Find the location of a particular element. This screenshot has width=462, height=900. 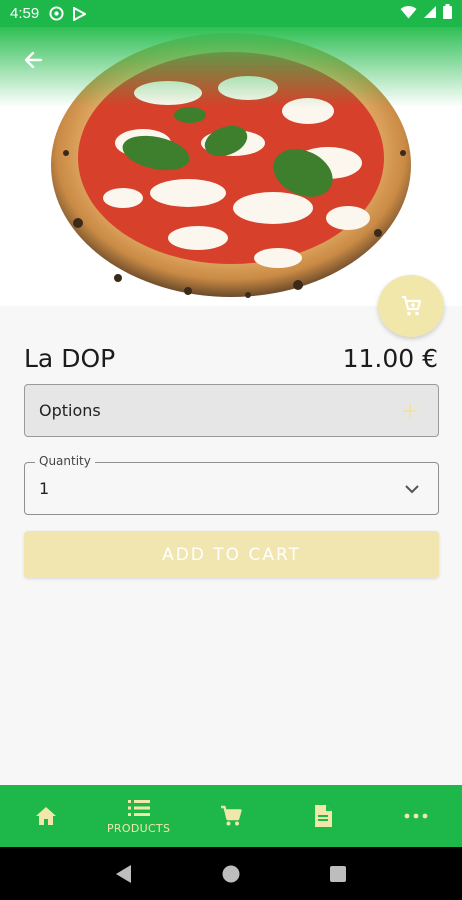

floating-cart-button is located at coordinates (411, 306).